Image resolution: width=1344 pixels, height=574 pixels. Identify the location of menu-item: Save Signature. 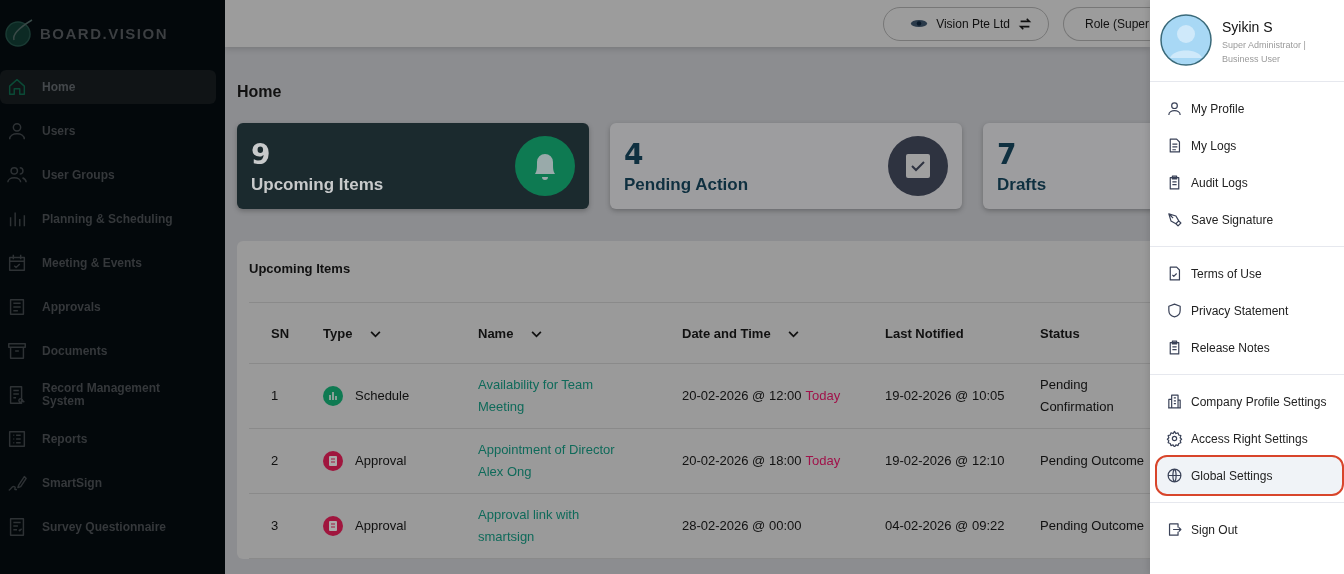
(1249, 219).